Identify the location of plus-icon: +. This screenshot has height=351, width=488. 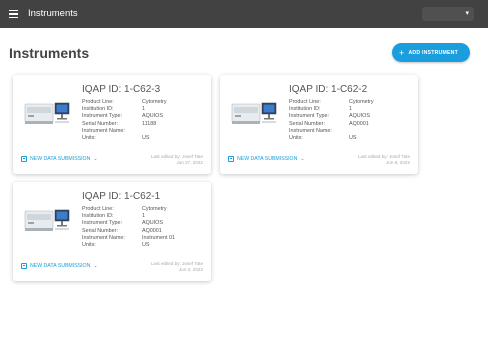
(402, 52).